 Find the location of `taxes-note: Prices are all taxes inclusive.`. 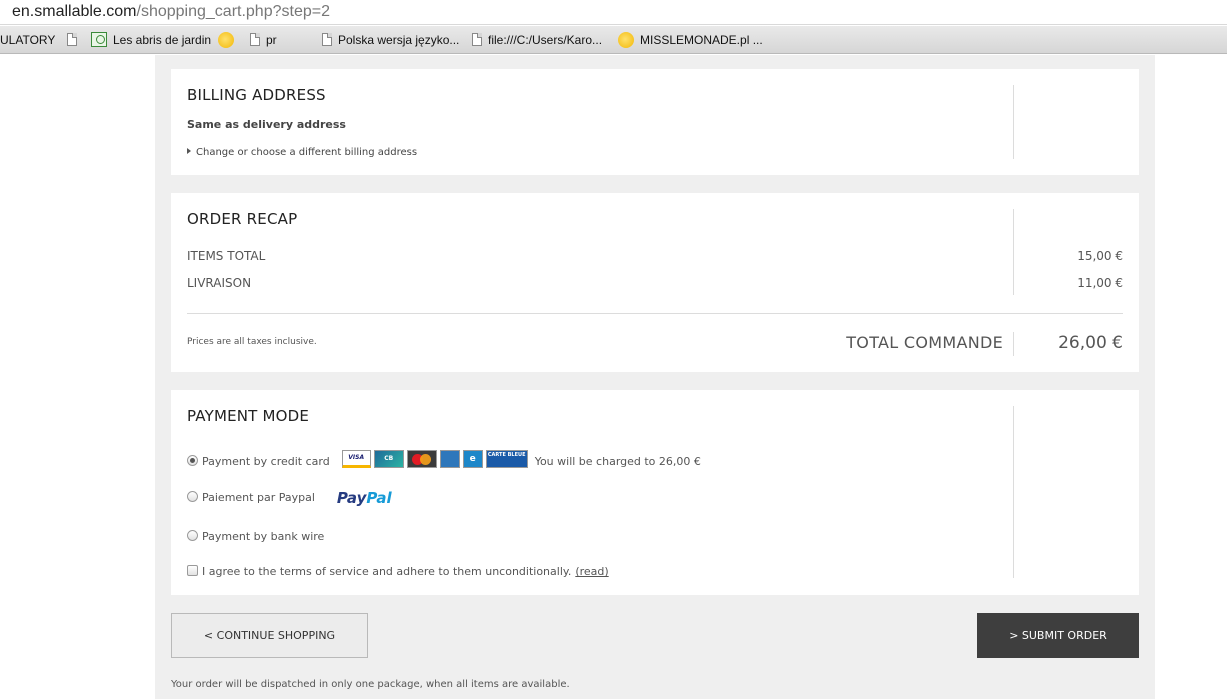

taxes-note: Prices are all taxes inclusive. is located at coordinates (252, 342).